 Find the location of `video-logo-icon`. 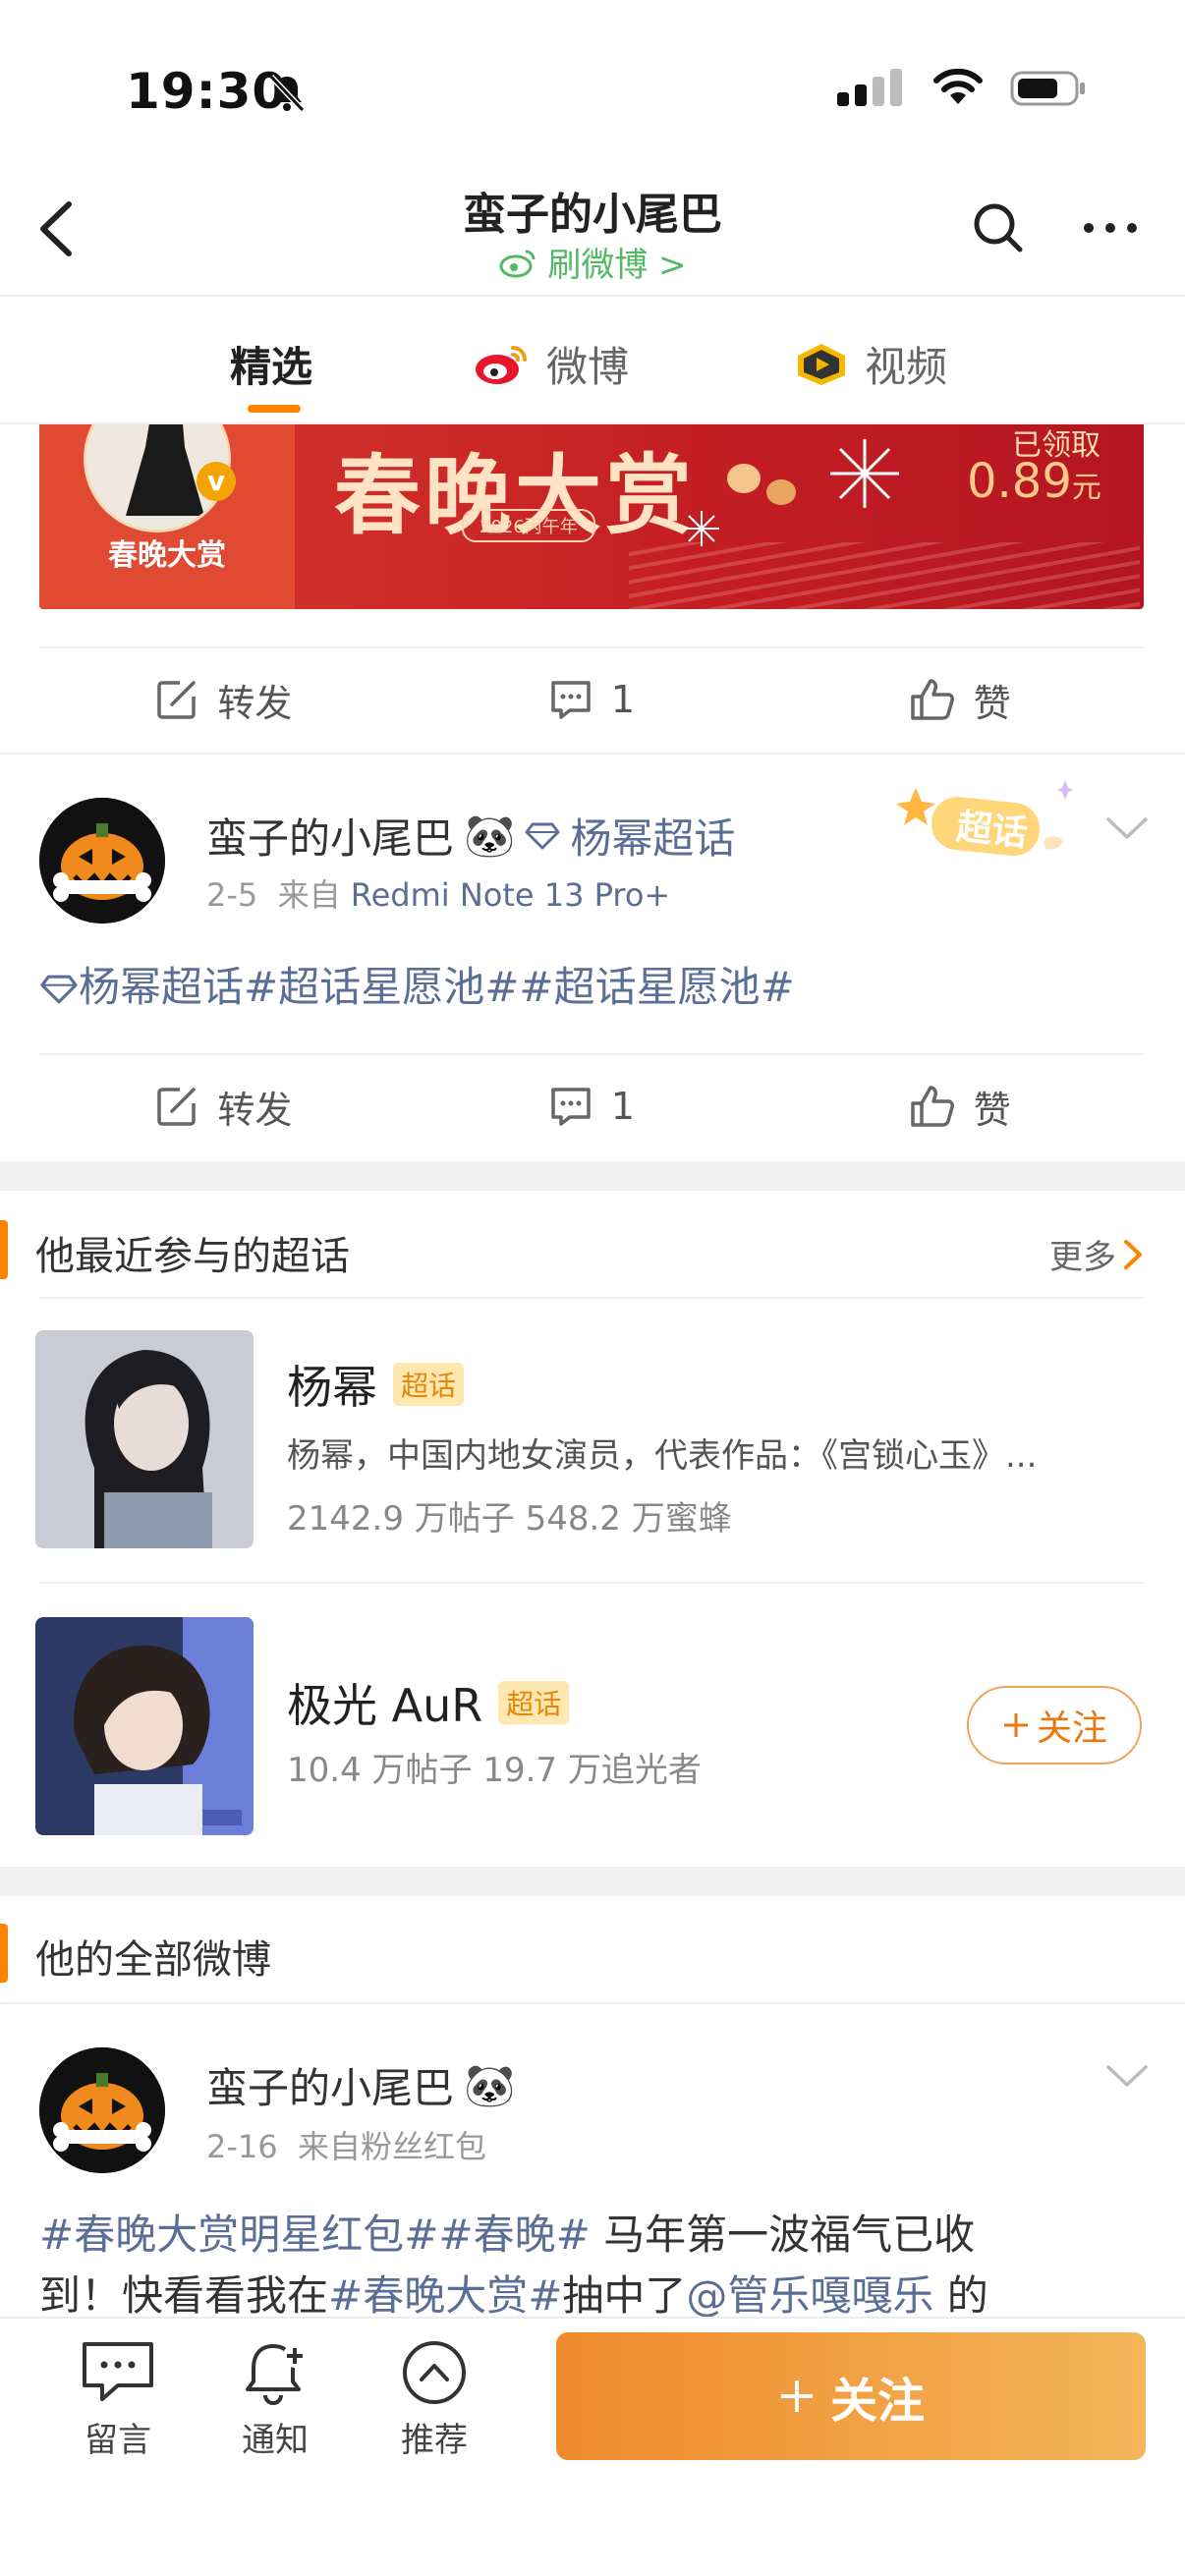

video-logo-icon is located at coordinates (821, 364).